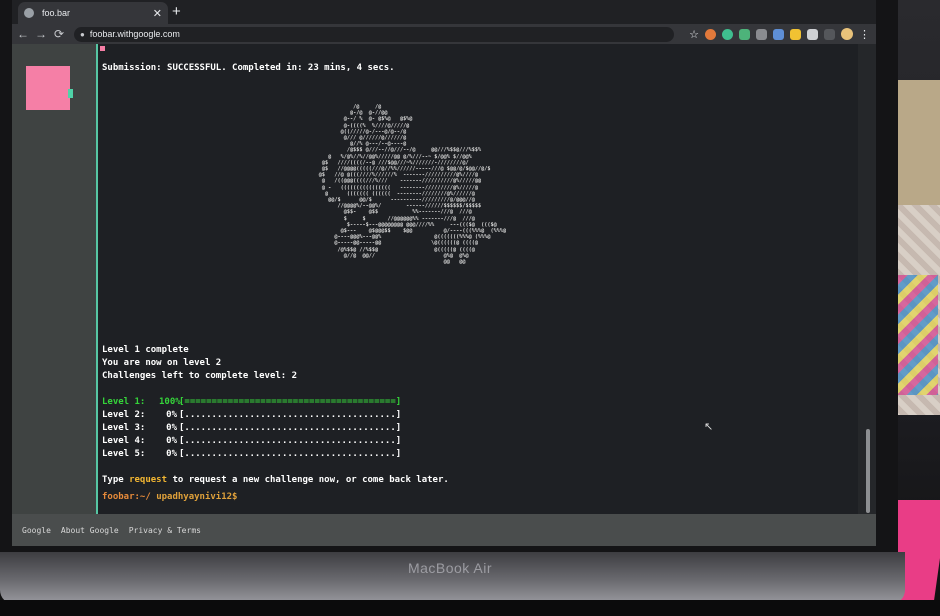  Describe the element at coordinates (124, 428) in the screenshot. I see `level-label: Level 3:` at that location.